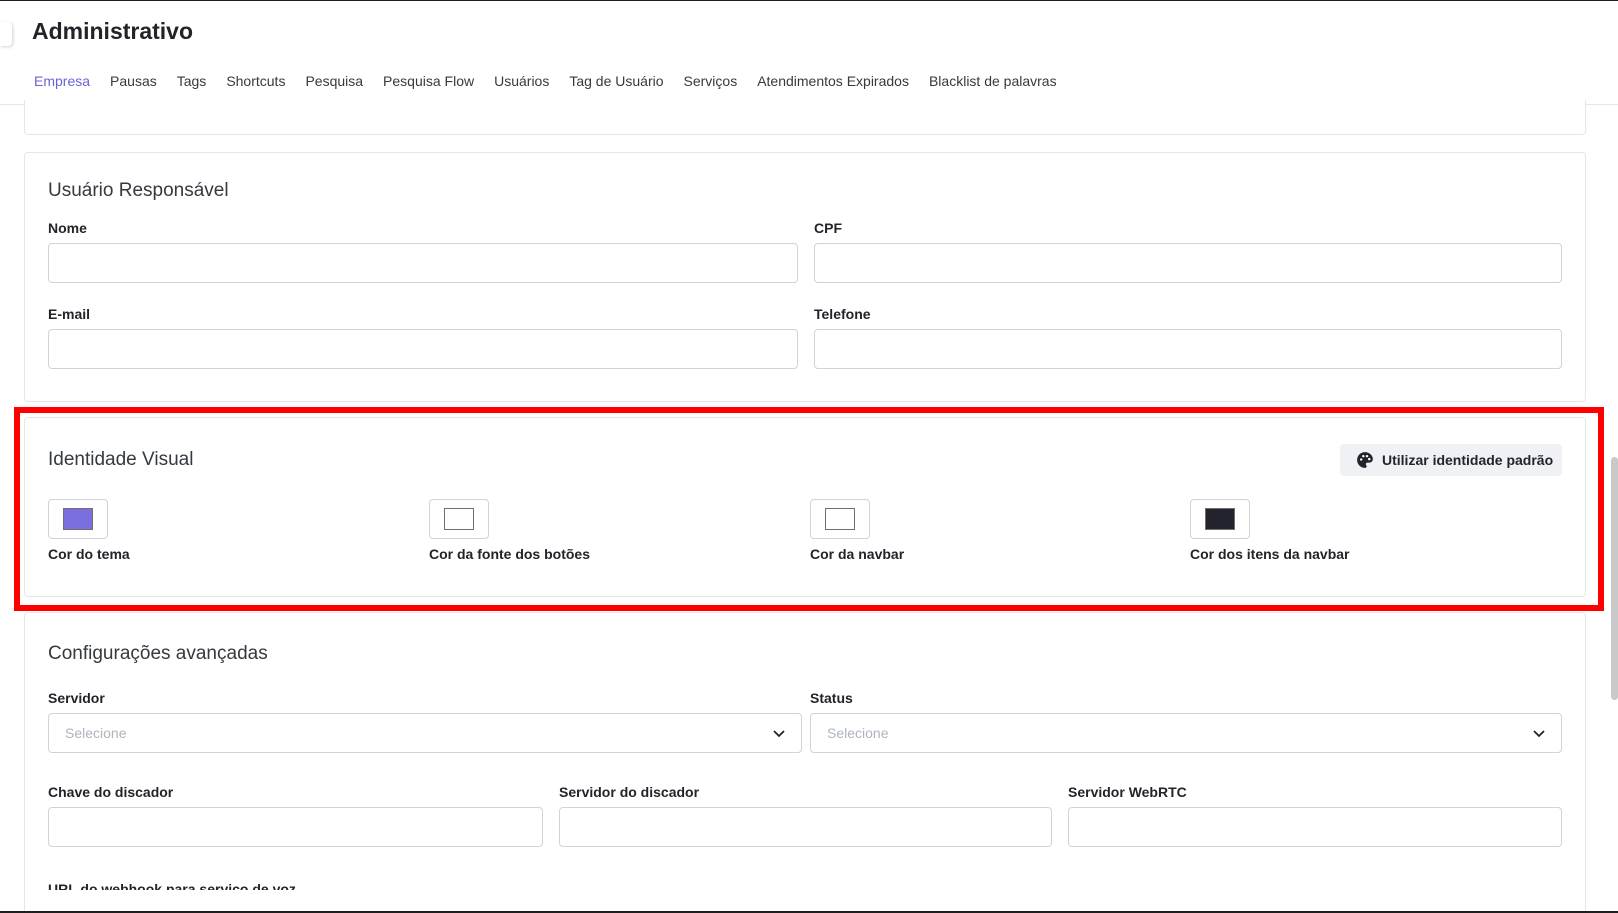  What do you see at coordinates (113, 31) in the screenshot?
I see `page-title: Administrativo` at bounding box center [113, 31].